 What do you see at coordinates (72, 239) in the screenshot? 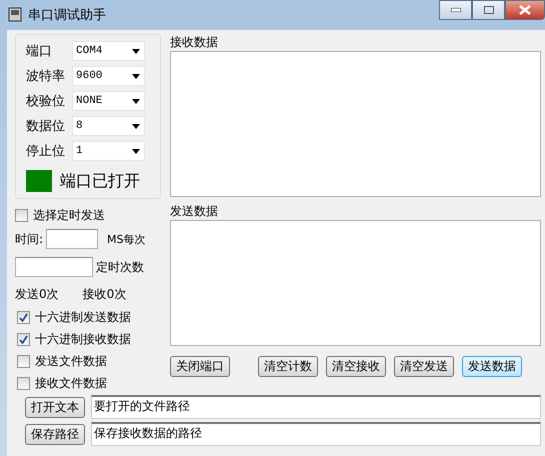
I see `time-input` at bounding box center [72, 239].